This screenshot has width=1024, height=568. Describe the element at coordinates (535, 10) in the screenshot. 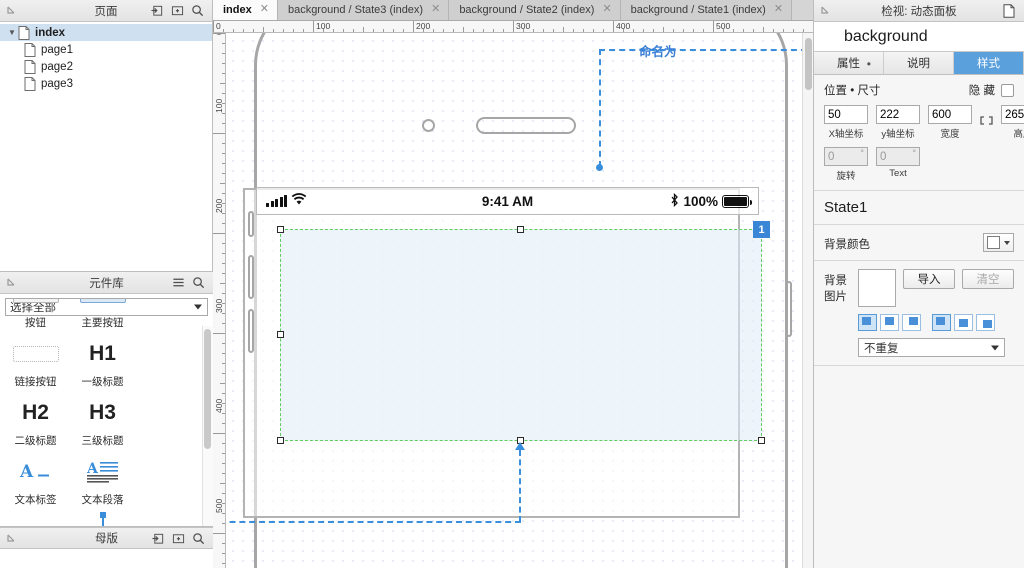

I see `tab-background-state2: background / State2 (index) ✕` at that location.